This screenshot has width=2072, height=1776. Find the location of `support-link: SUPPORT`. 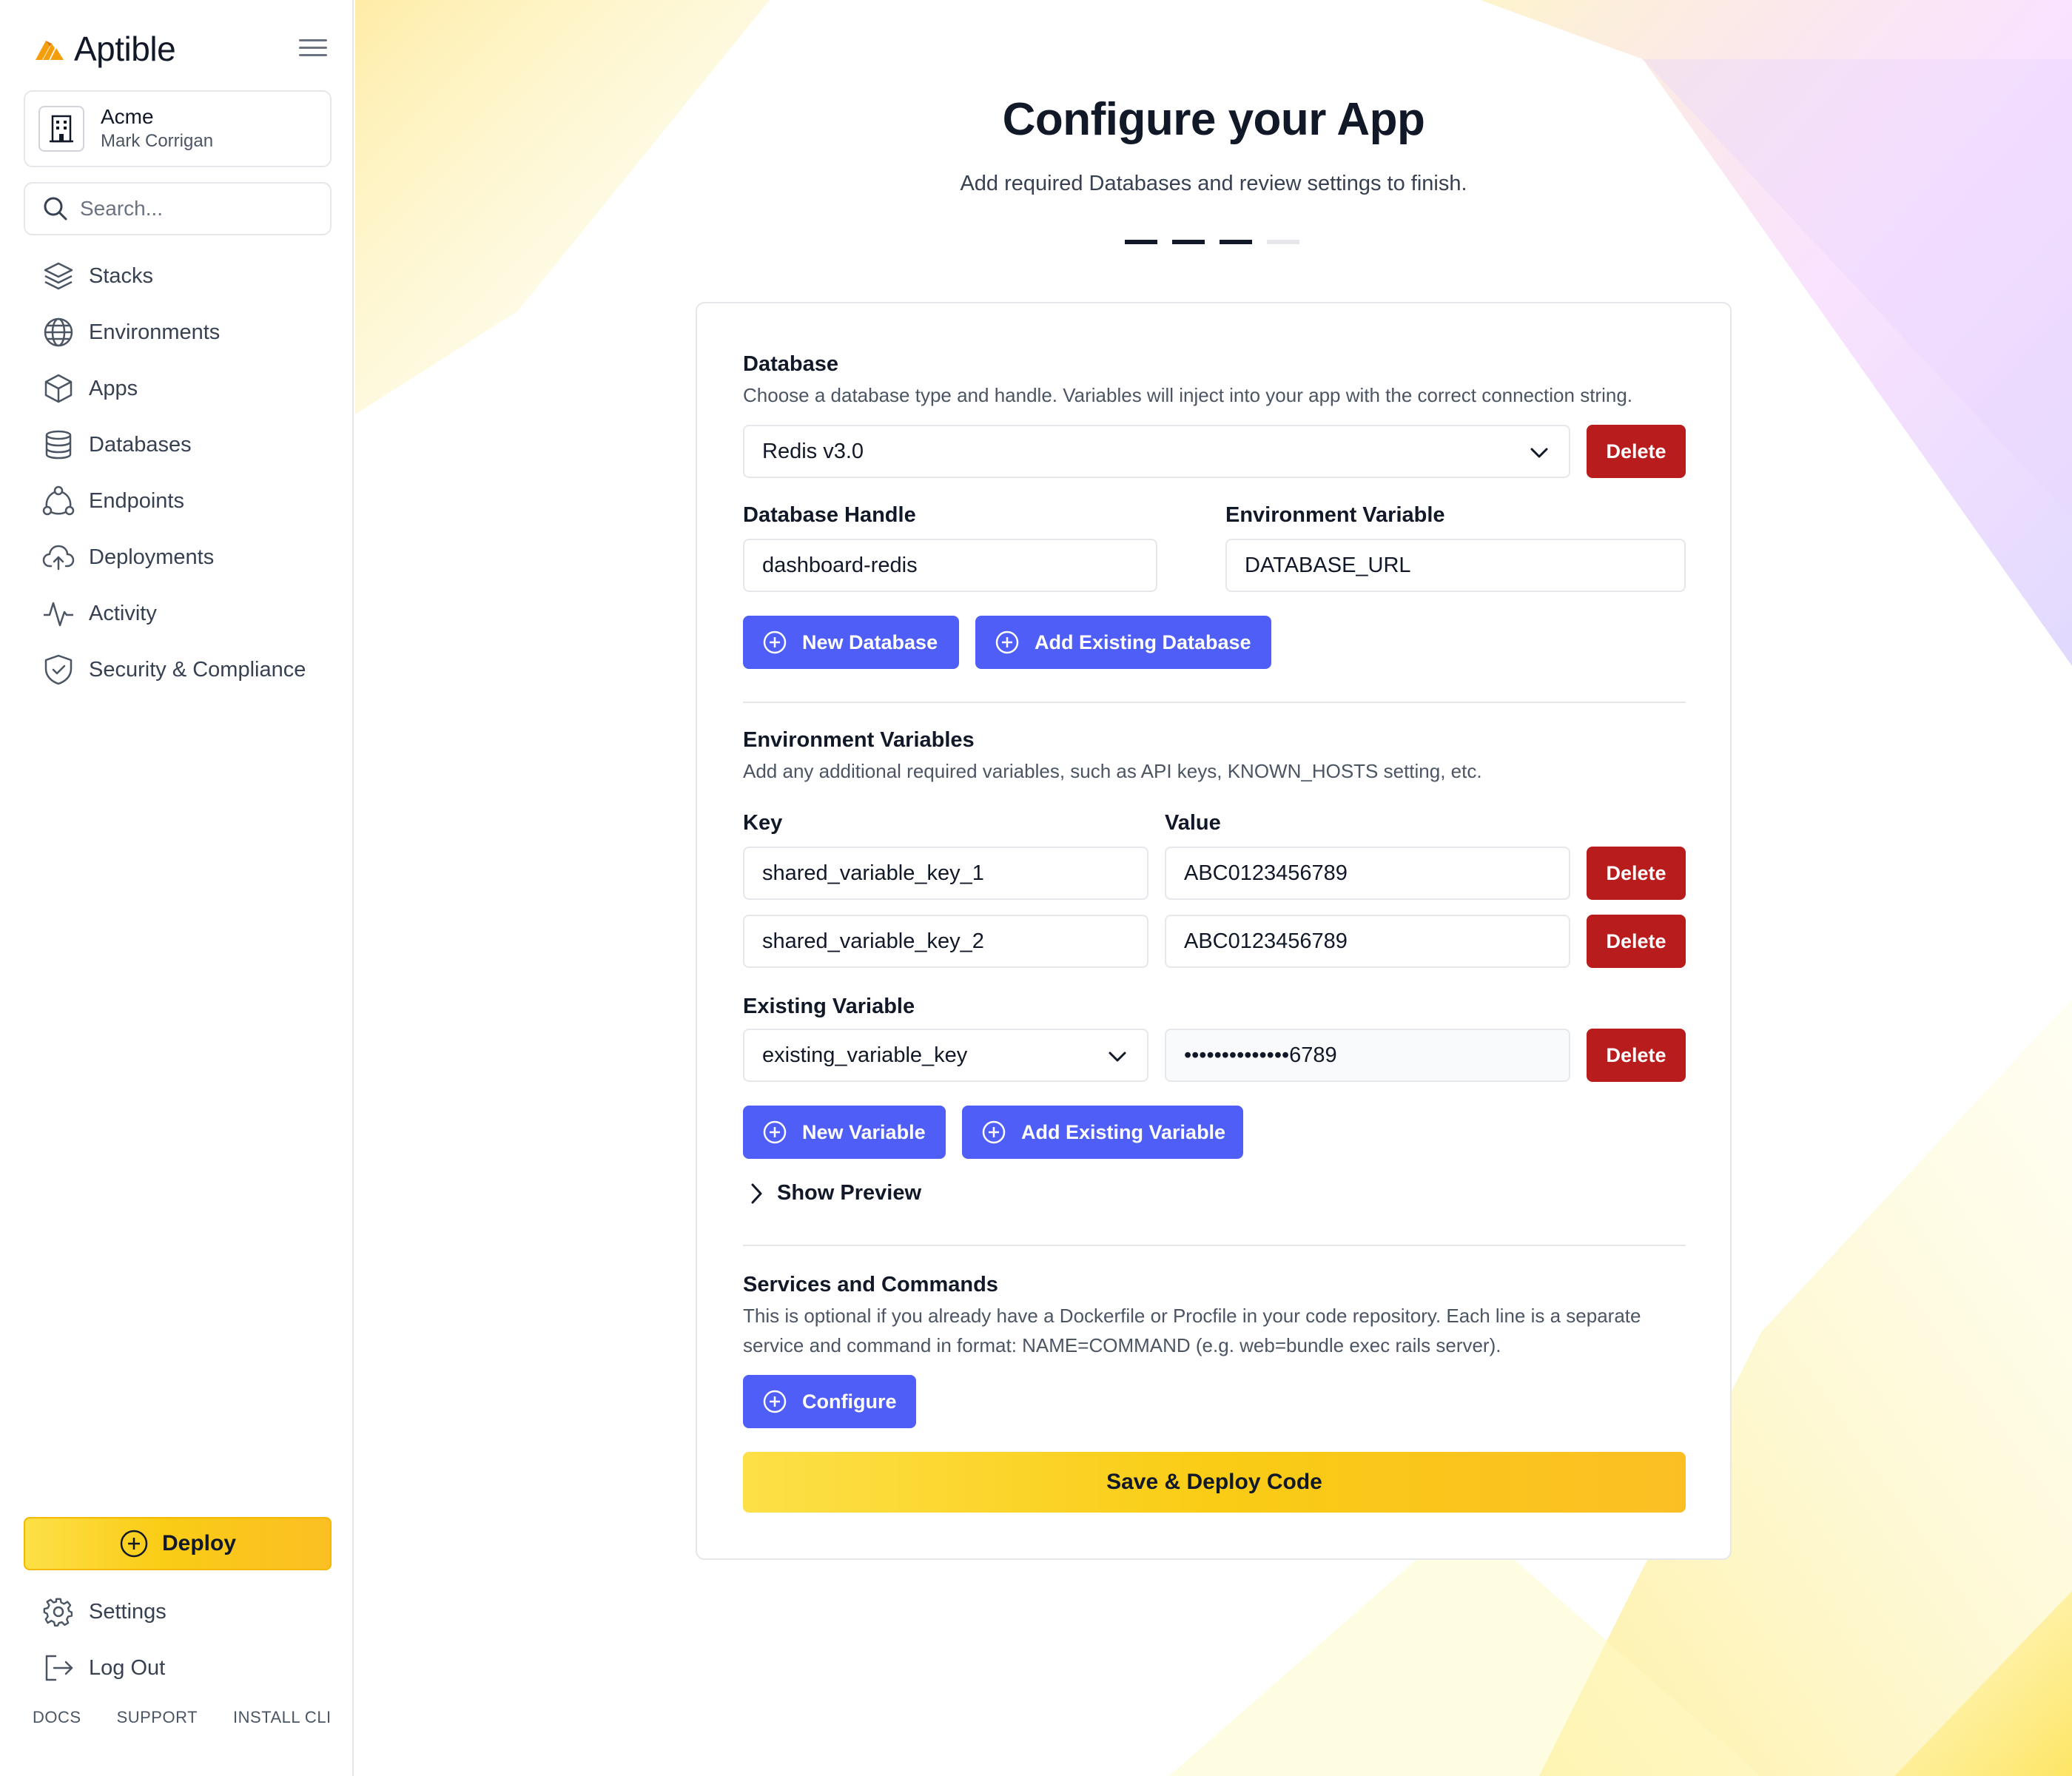

support-link: SUPPORT is located at coordinates (157, 1717).